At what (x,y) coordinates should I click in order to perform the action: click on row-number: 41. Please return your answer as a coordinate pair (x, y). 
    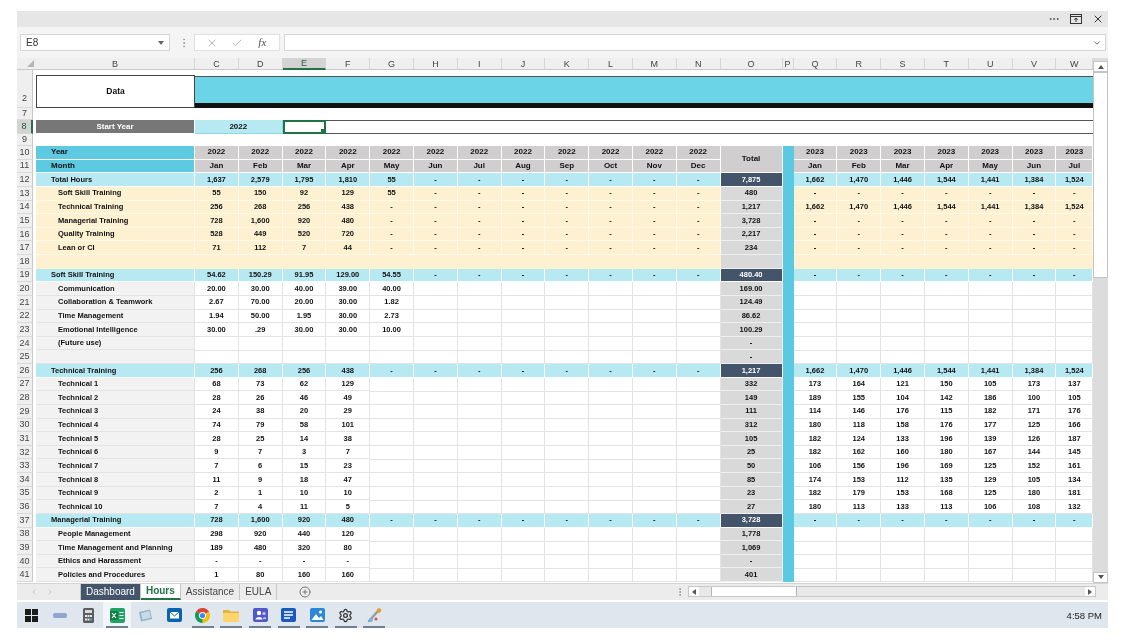
    Looking at the image, I should click on (25, 575).